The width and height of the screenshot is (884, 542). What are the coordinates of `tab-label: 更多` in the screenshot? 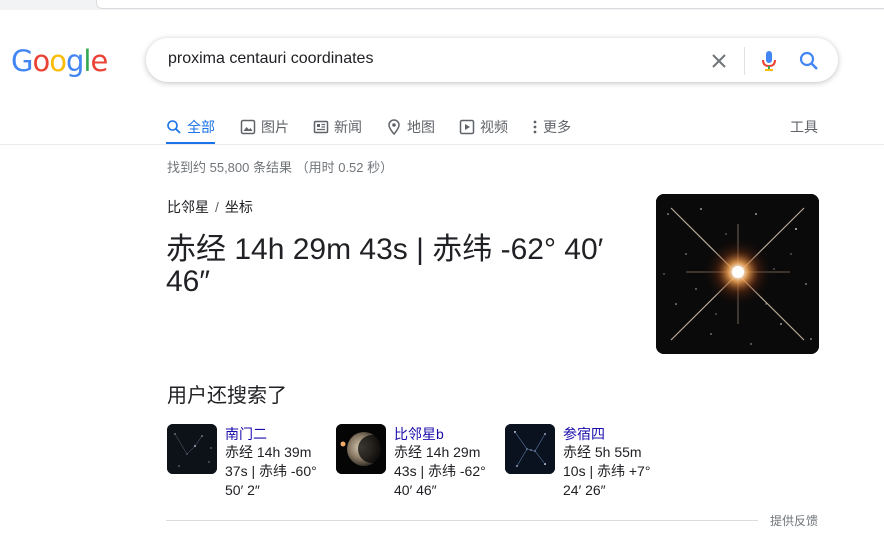 It's located at (557, 127).